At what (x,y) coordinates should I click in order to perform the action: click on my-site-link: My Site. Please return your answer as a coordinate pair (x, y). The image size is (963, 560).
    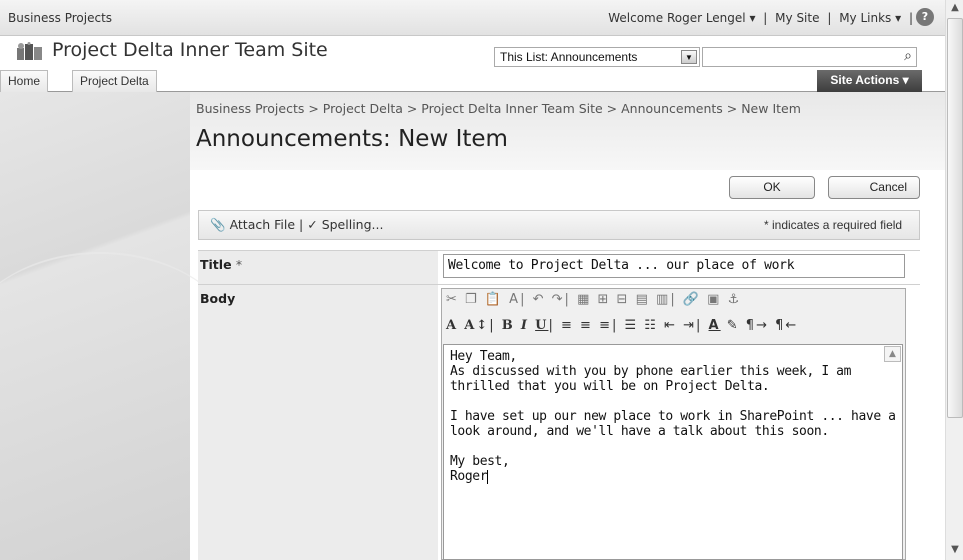
    Looking at the image, I should click on (797, 18).